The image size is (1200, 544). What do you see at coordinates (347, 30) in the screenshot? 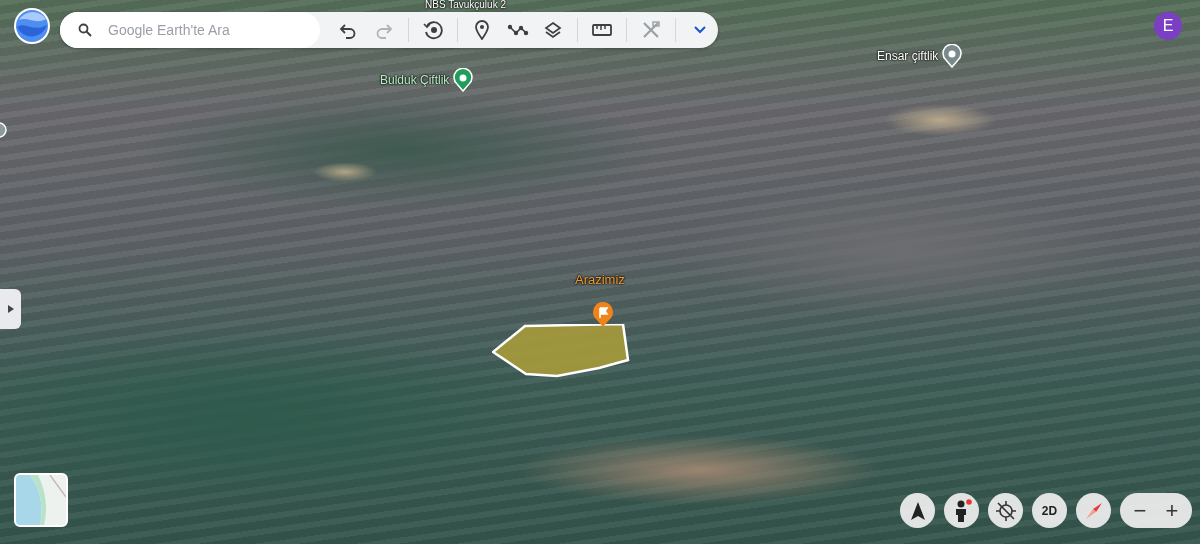
I see `undo-icon` at bounding box center [347, 30].